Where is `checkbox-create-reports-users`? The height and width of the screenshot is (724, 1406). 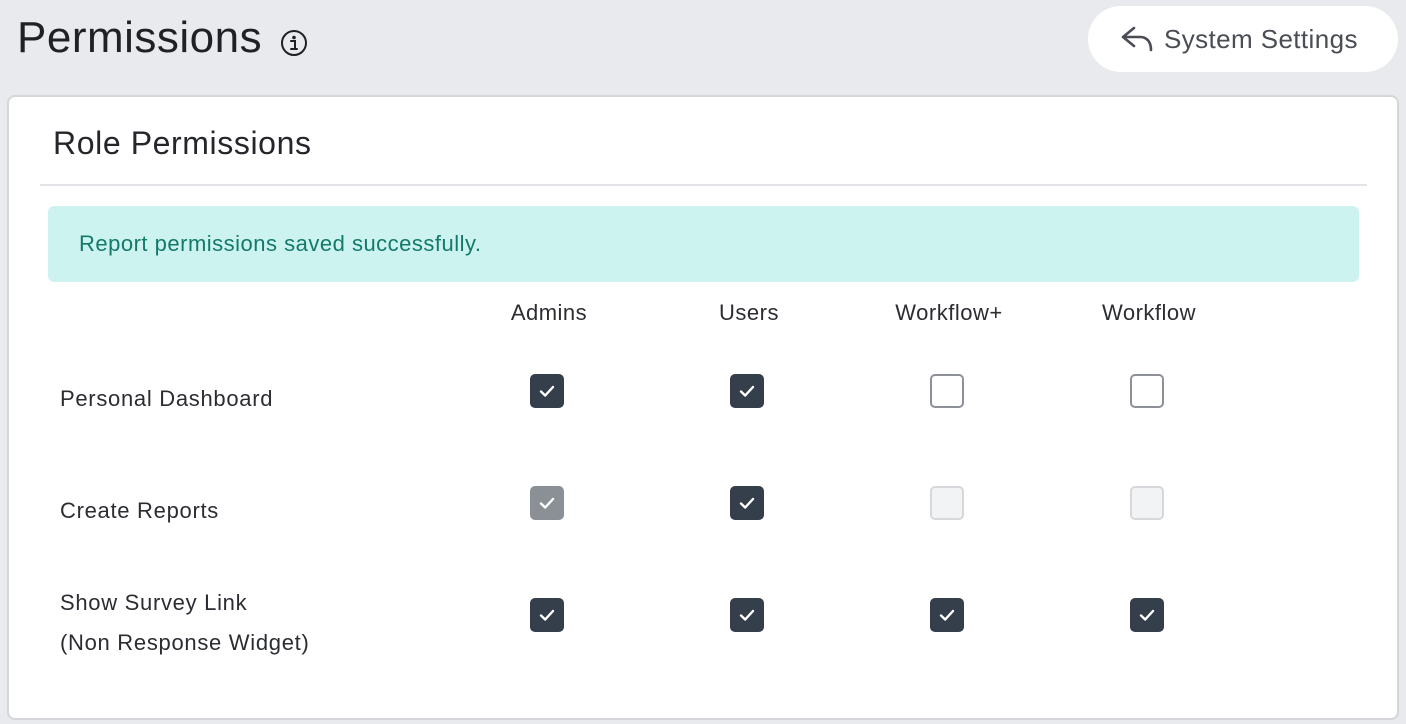 checkbox-create-reports-users is located at coordinates (747, 503).